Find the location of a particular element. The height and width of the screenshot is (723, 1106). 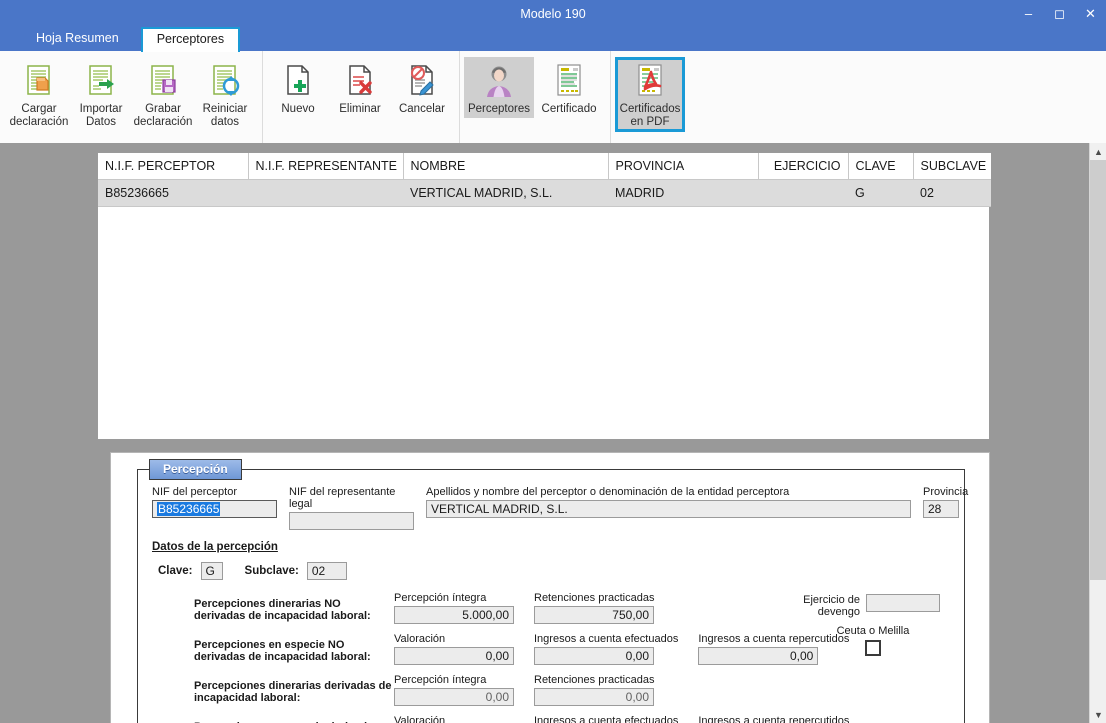

column-header-ejercicio: EJERCICIO is located at coordinates (803, 166).